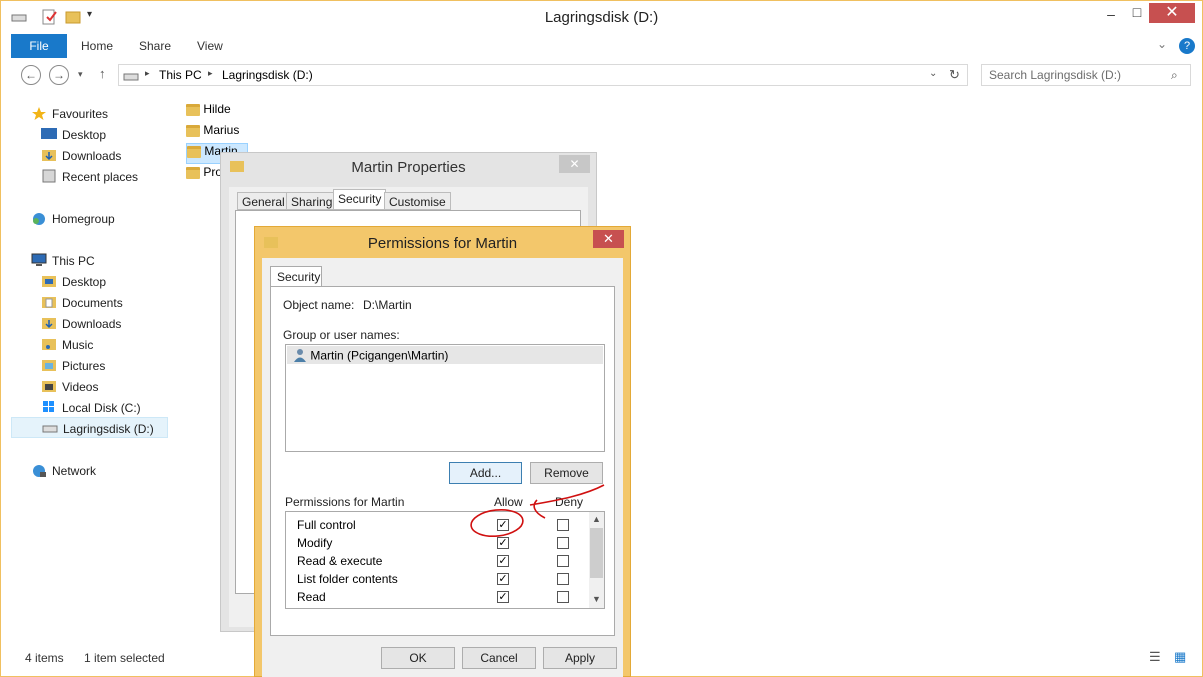 This screenshot has height=677, width=1203. What do you see at coordinates (596, 519) in the screenshot?
I see `scroll-up-icon: ▲` at bounding box center [596, 519].